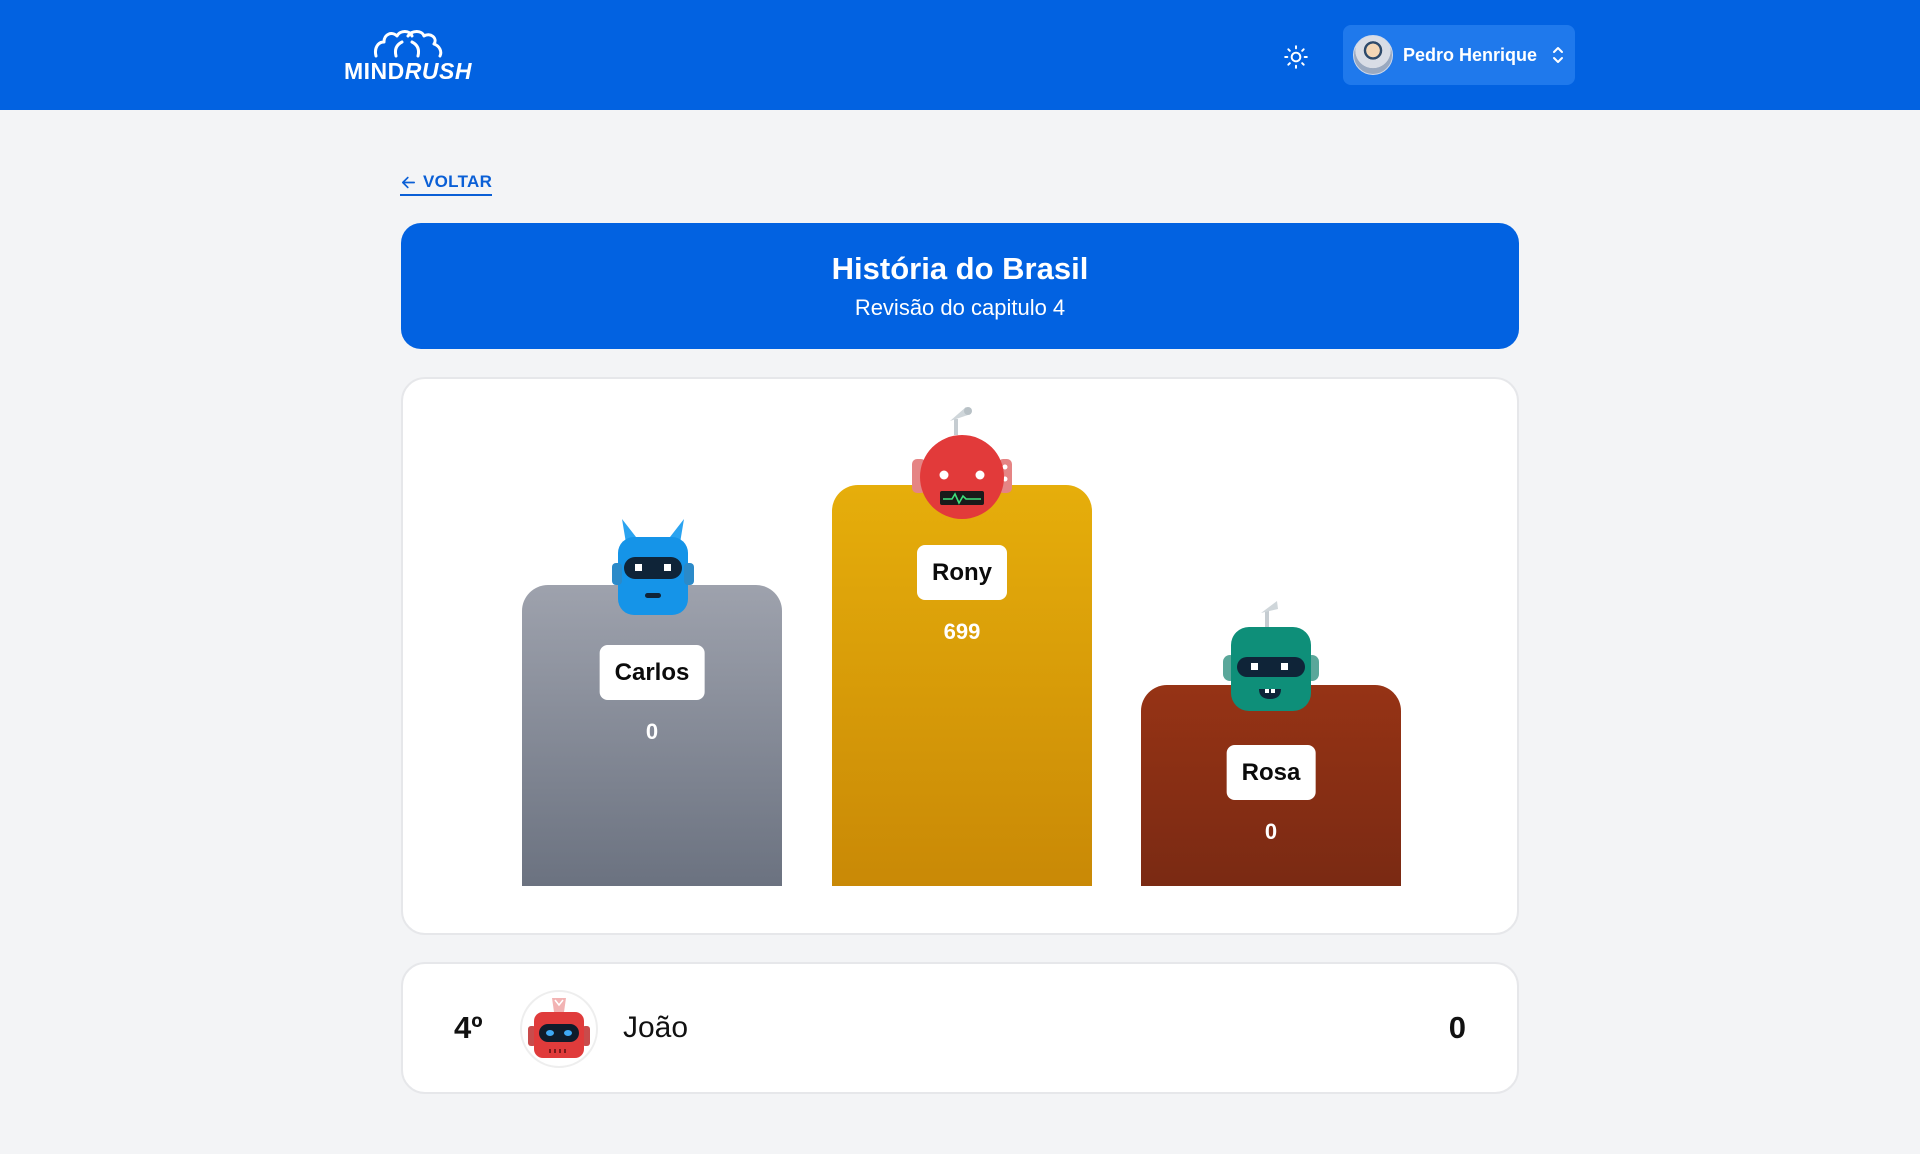 This screenshot has width=1920, height=1154. Describe the element at coordinates (1470, 54) in the screenshot. I see `user-name: Pedro Henrique` at that location.